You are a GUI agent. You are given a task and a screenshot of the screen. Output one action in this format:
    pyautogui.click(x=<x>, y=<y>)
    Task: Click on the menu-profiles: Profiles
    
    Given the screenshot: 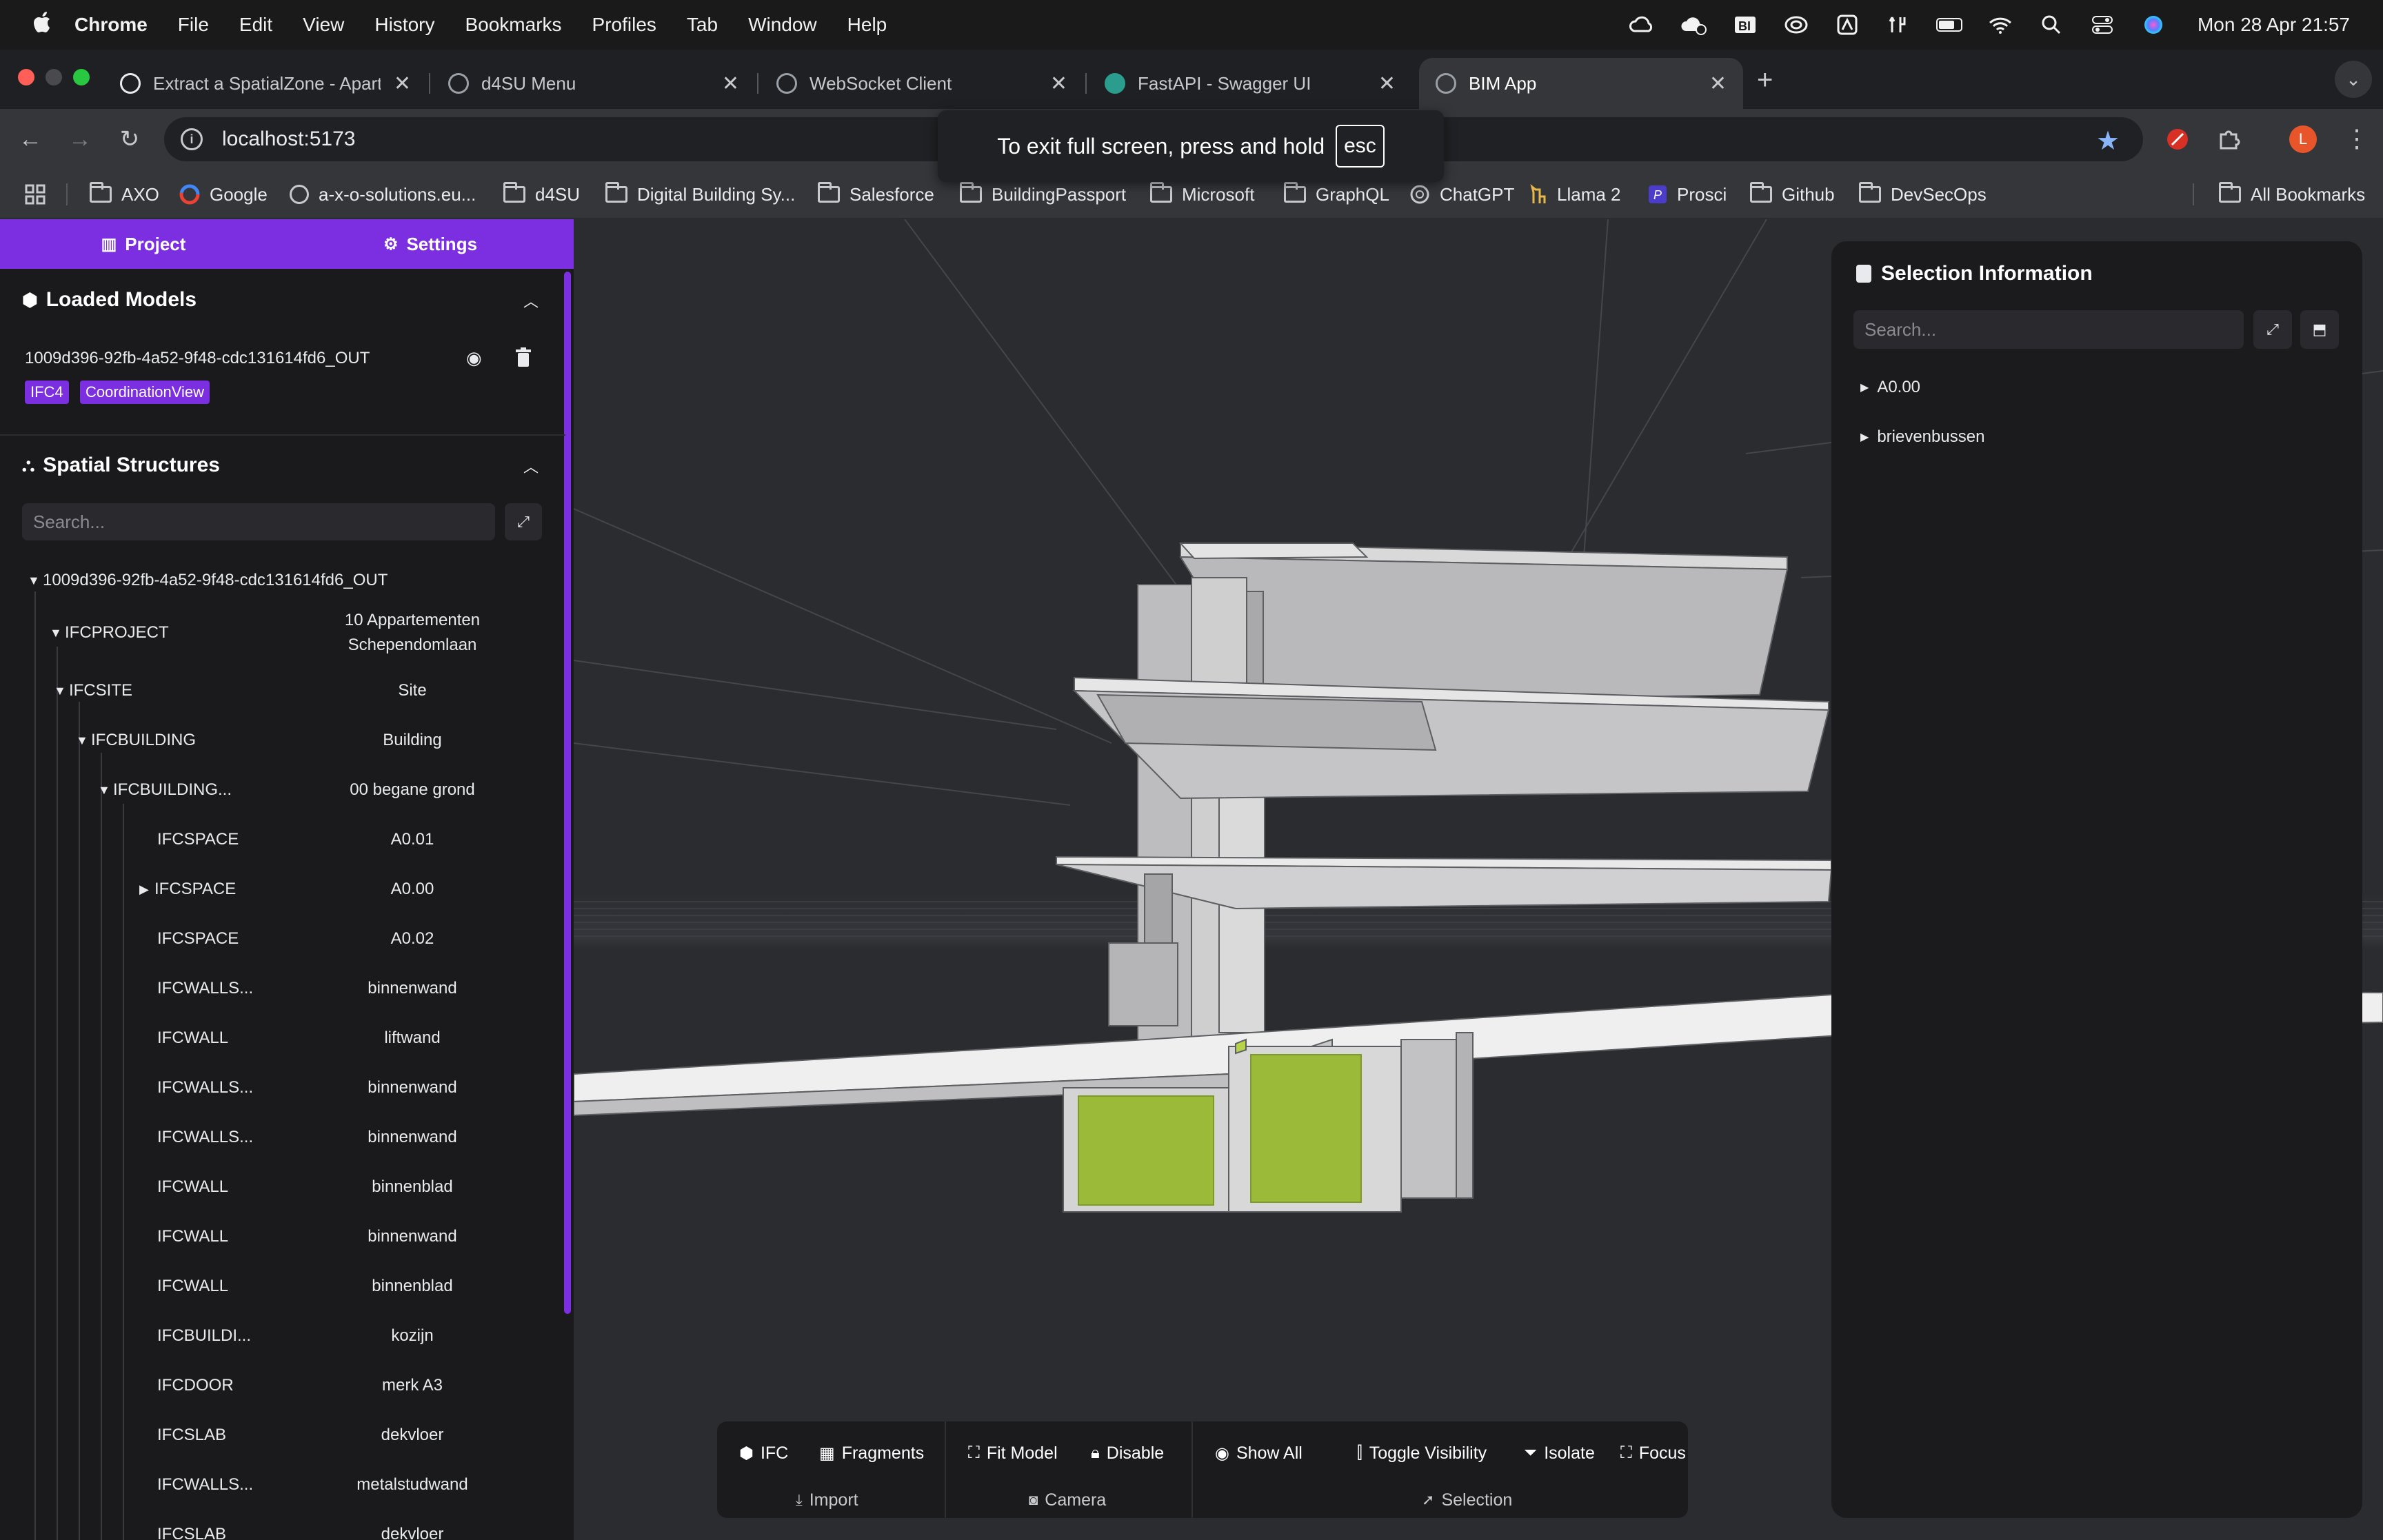 What is the action you would take?
    pyautogui.click(x=624, y=25)
    